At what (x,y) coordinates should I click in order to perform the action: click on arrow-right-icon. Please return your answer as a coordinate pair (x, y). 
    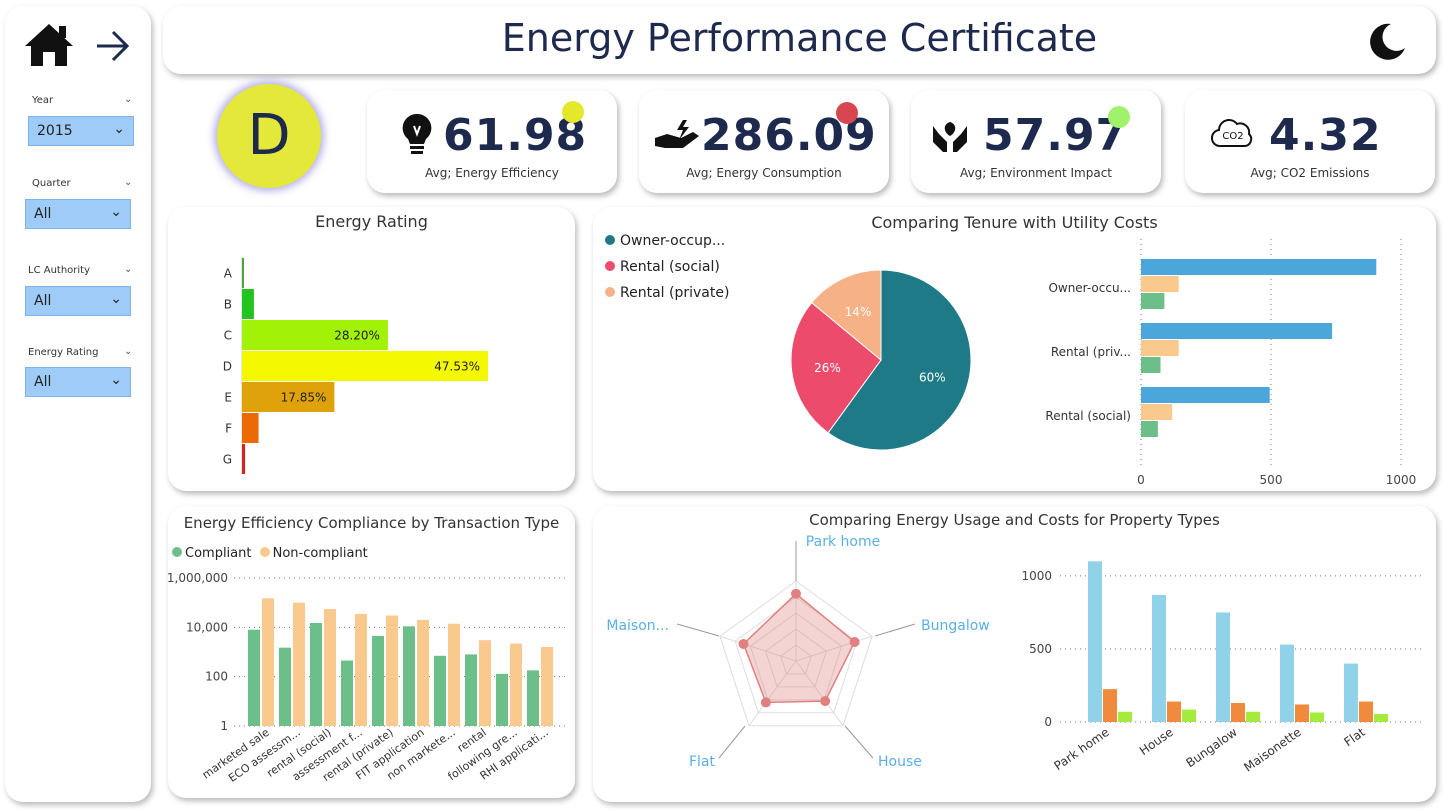
    Looking at the image, I should click on (113, 46).